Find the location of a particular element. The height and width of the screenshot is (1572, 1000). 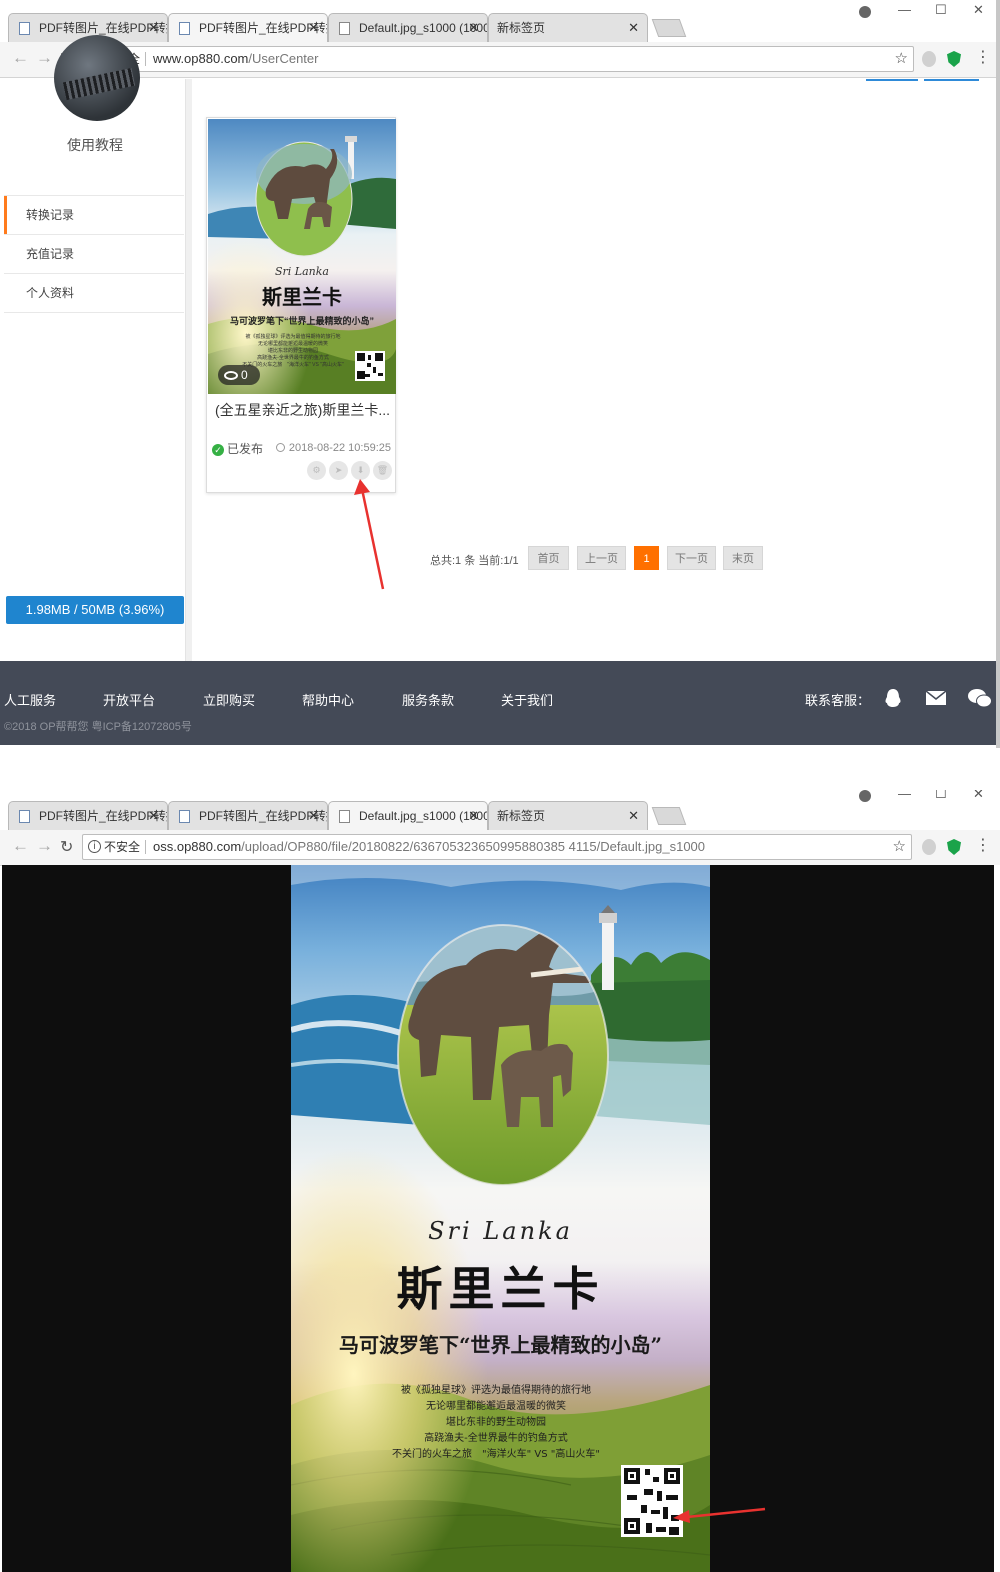

poster-line: 堪比东非的野生动物园 is located at coordinates (496, 1422).